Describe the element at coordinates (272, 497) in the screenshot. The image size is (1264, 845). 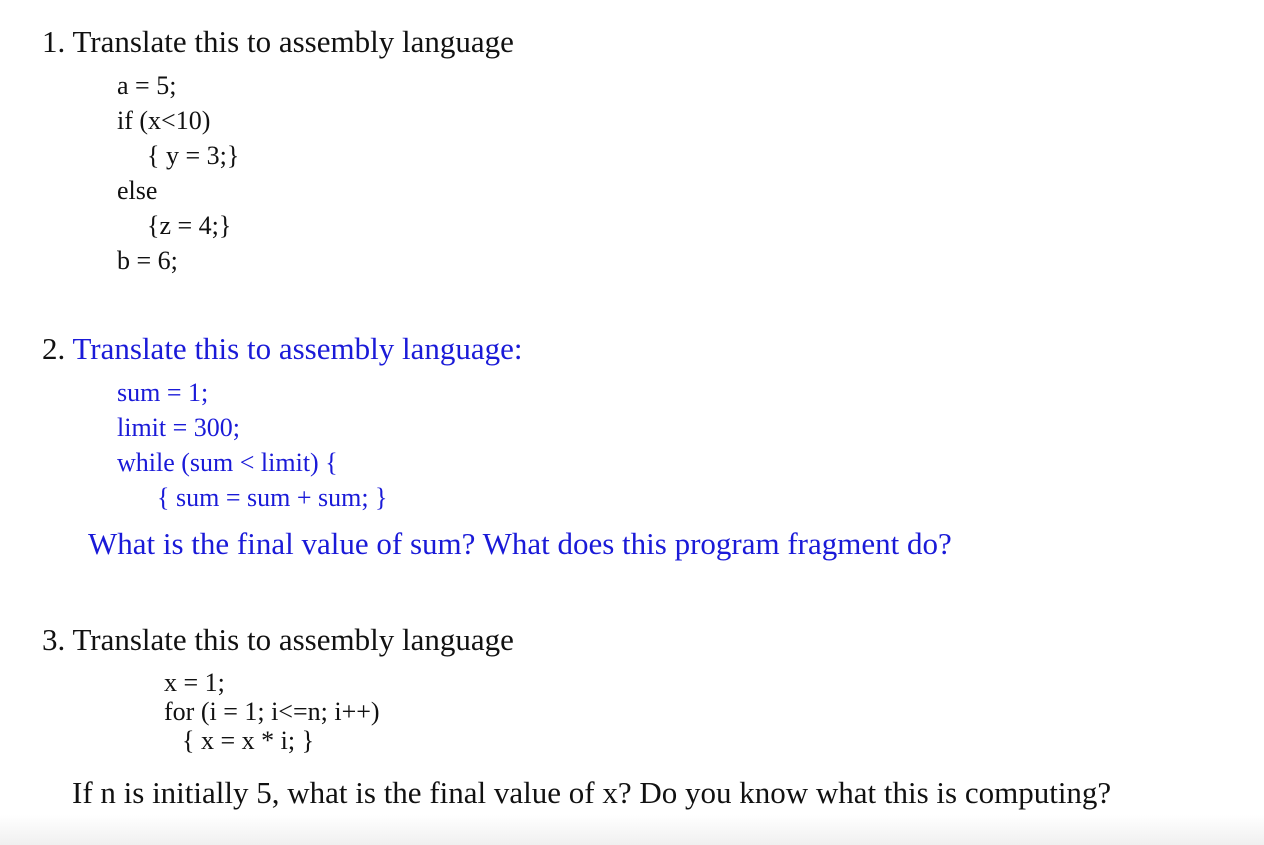
I see `code-line: { sum = sum + sum; }` at that location.